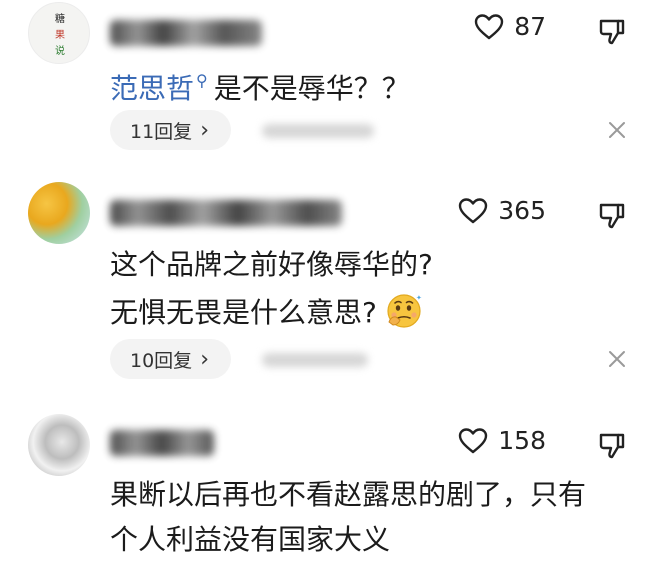 Image resolution: width=660 pixels, height=561 pixels. Describe the element at coordinates (60, 18) in the screenshot. I see `svg-text: 糖` at that location.